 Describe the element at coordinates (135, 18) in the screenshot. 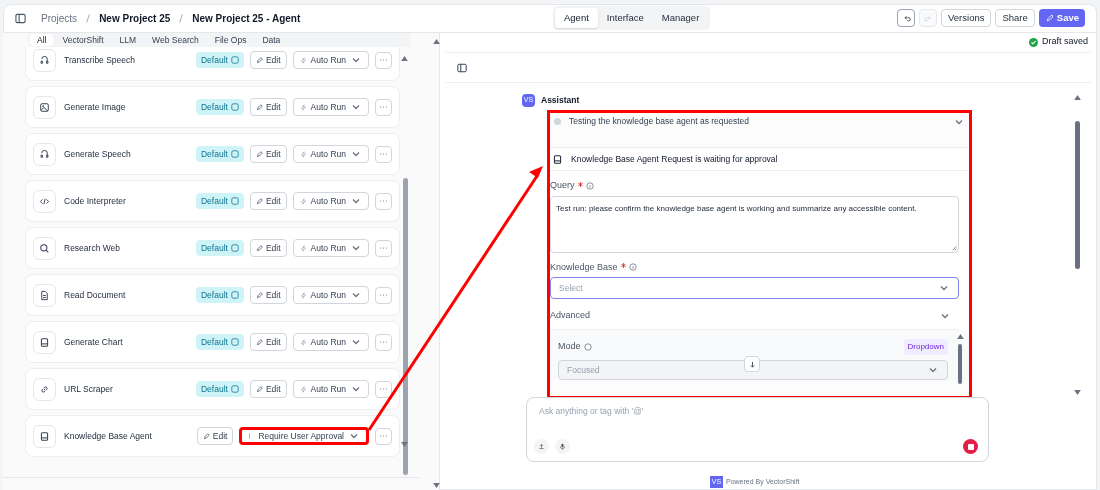

I see `breadcrumb-link: New Project 25` at that location.